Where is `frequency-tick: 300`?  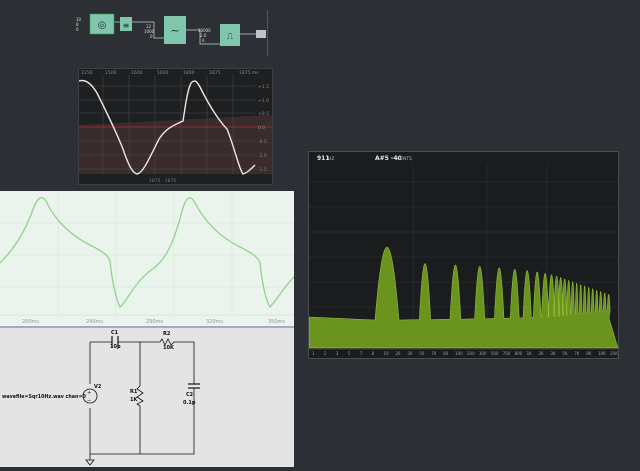 frequency-tick: 300 is located at coordinates (483, 353).